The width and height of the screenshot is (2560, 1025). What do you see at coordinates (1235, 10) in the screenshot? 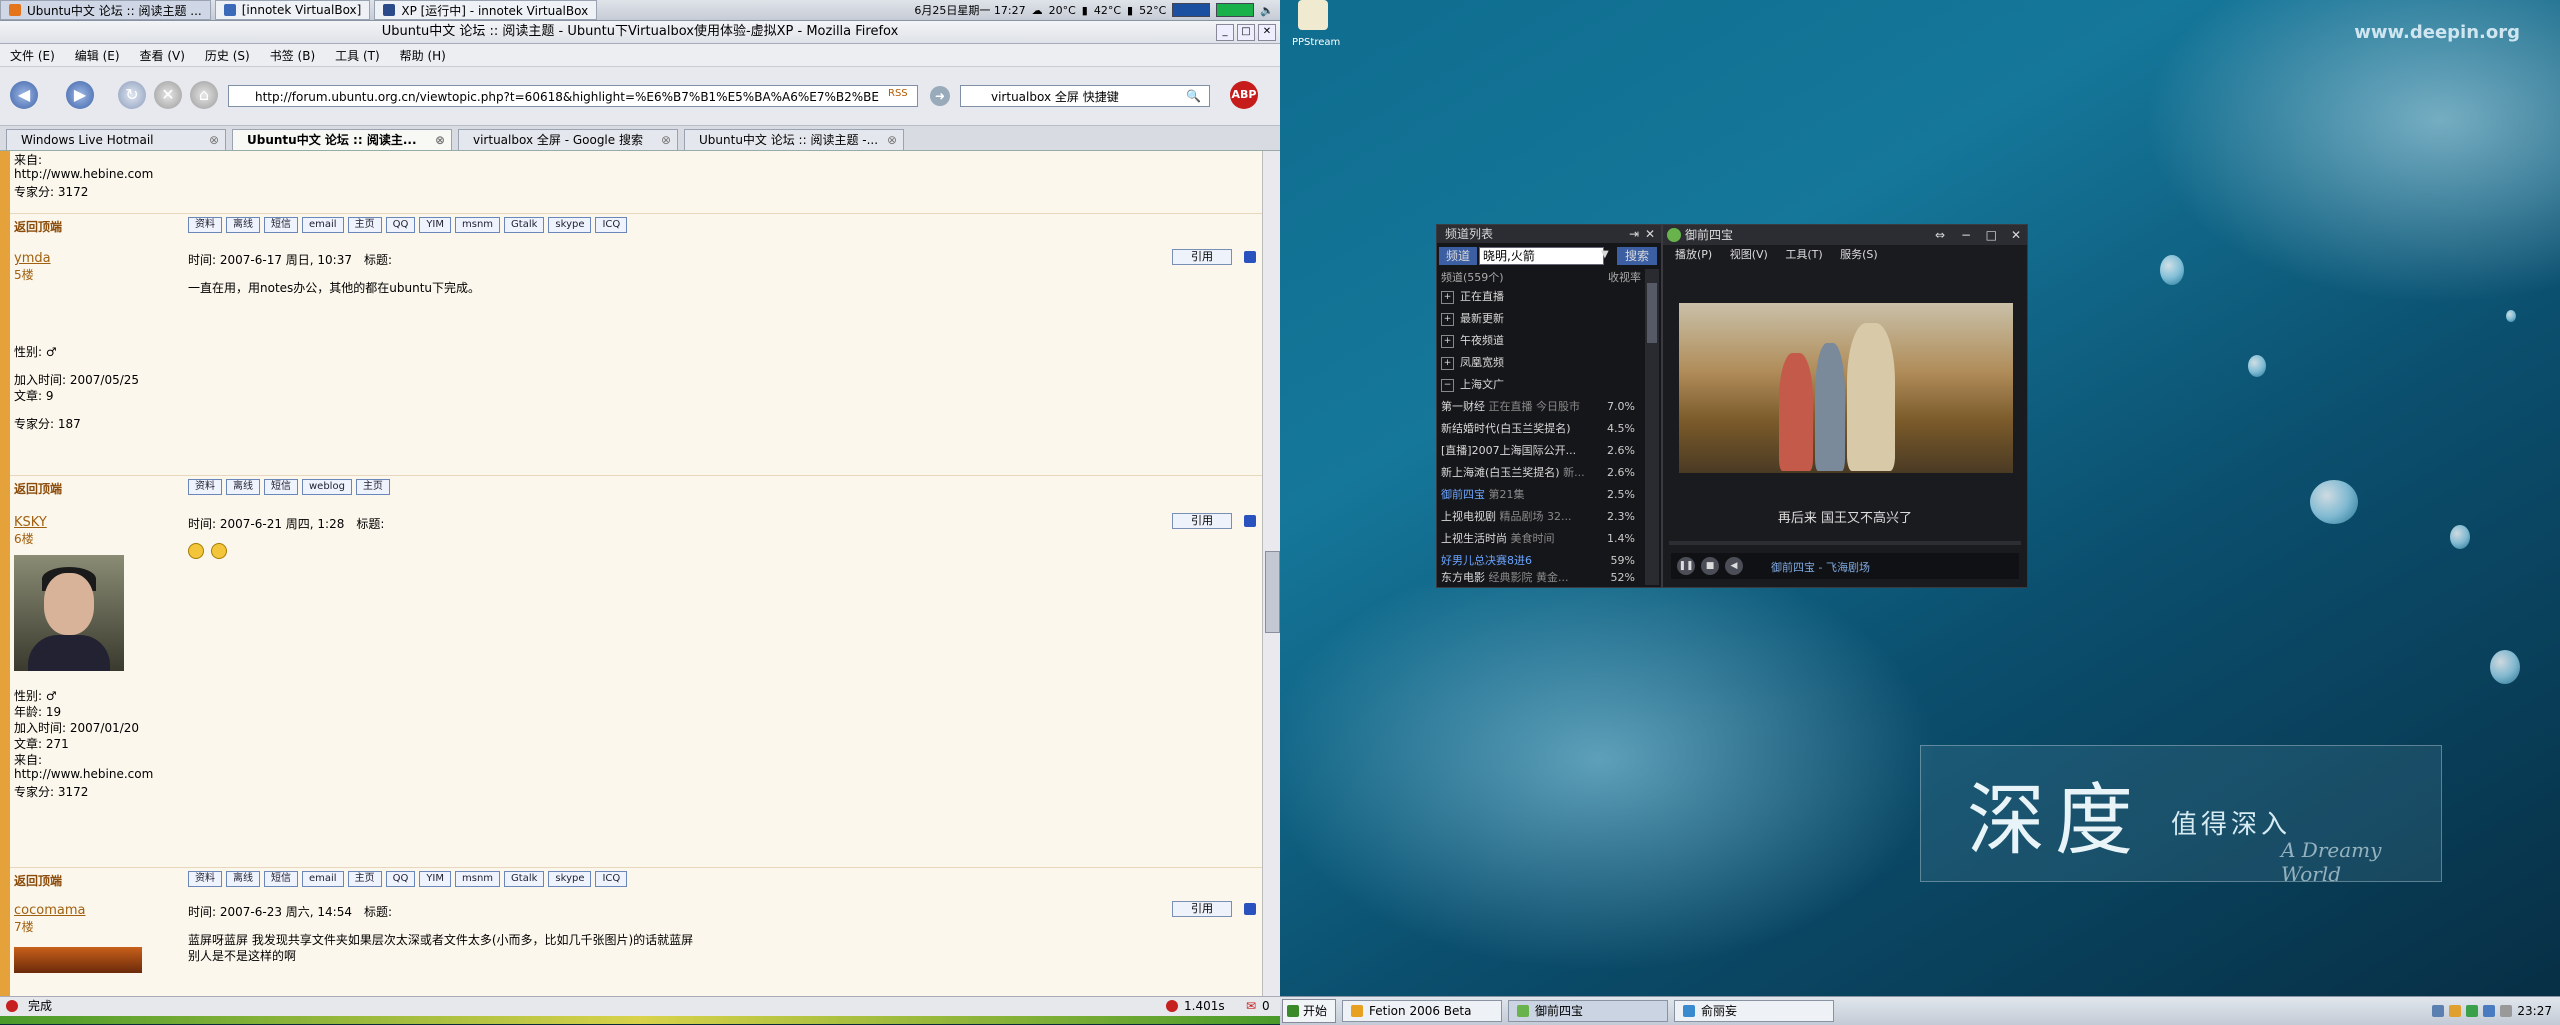
I see `battery-meter` at bounding box center [1235, 10].